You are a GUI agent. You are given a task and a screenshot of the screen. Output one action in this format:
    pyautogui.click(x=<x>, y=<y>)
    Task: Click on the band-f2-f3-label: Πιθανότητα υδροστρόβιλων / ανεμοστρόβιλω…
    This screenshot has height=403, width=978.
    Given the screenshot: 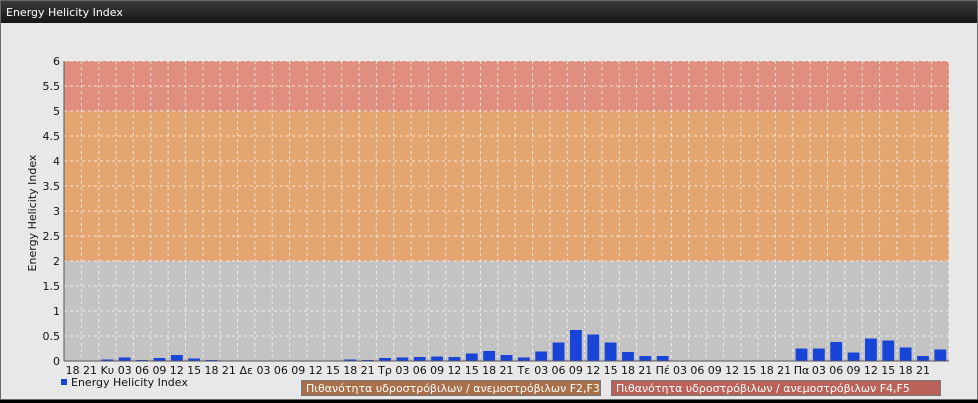 What is the action you would take?
    pyautogui.click(x=451, y=388)
    